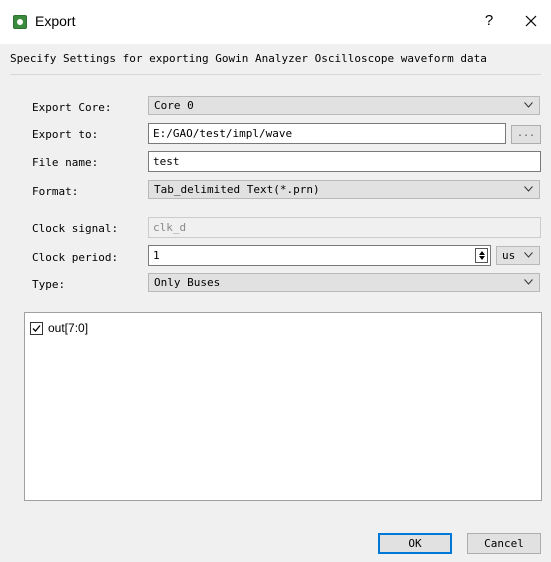  What do you see at coordinates (174, 105) in the screenshot?
I see `export-core-value: Core 0` at bounding box center [174, 105].